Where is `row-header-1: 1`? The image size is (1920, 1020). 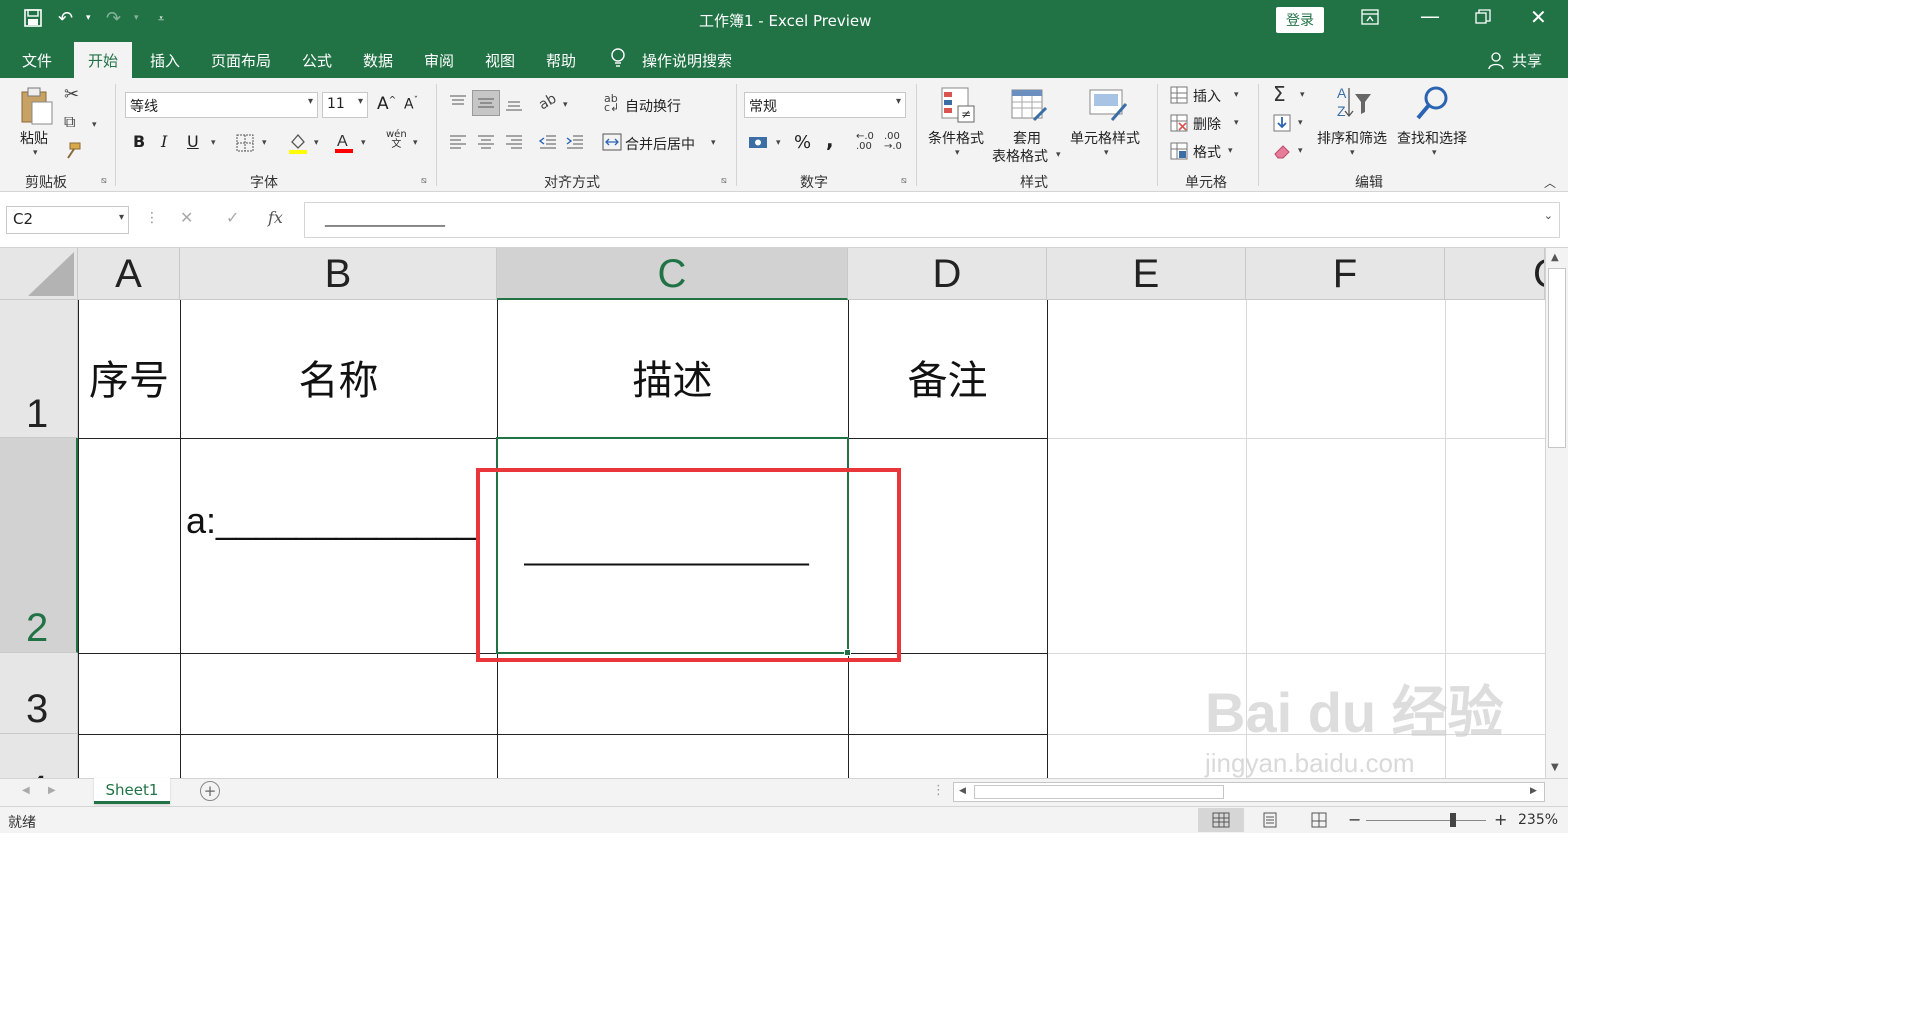 row-header-1: 1 is located at coordinates (39, 369).